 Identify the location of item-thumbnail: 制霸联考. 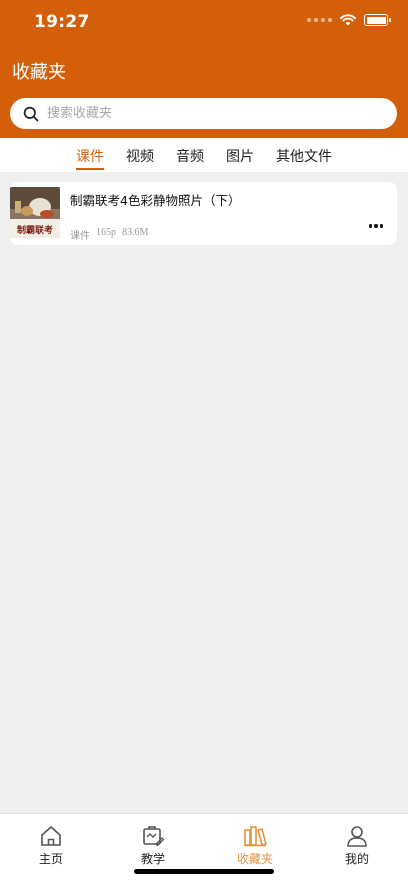
(35, 212).